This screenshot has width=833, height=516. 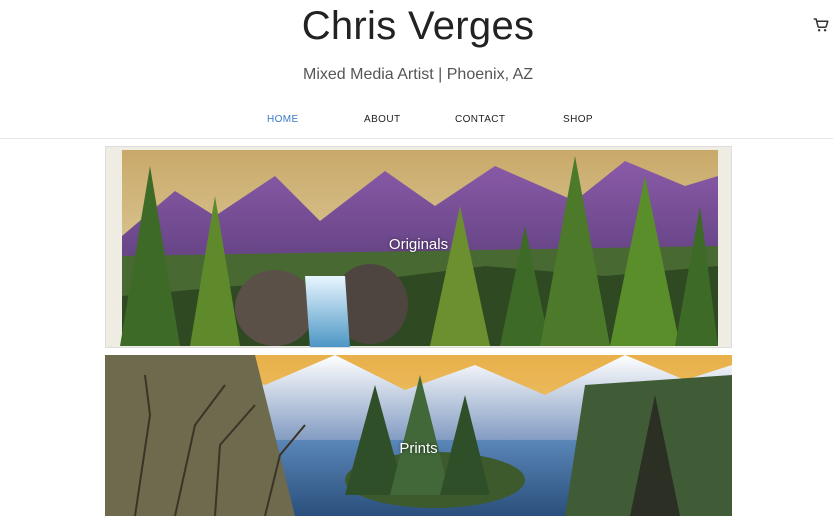 What do you see at coordinates (416, 138) in the screenshot?
I see `nav-divider` at bounding box center [416, 138].